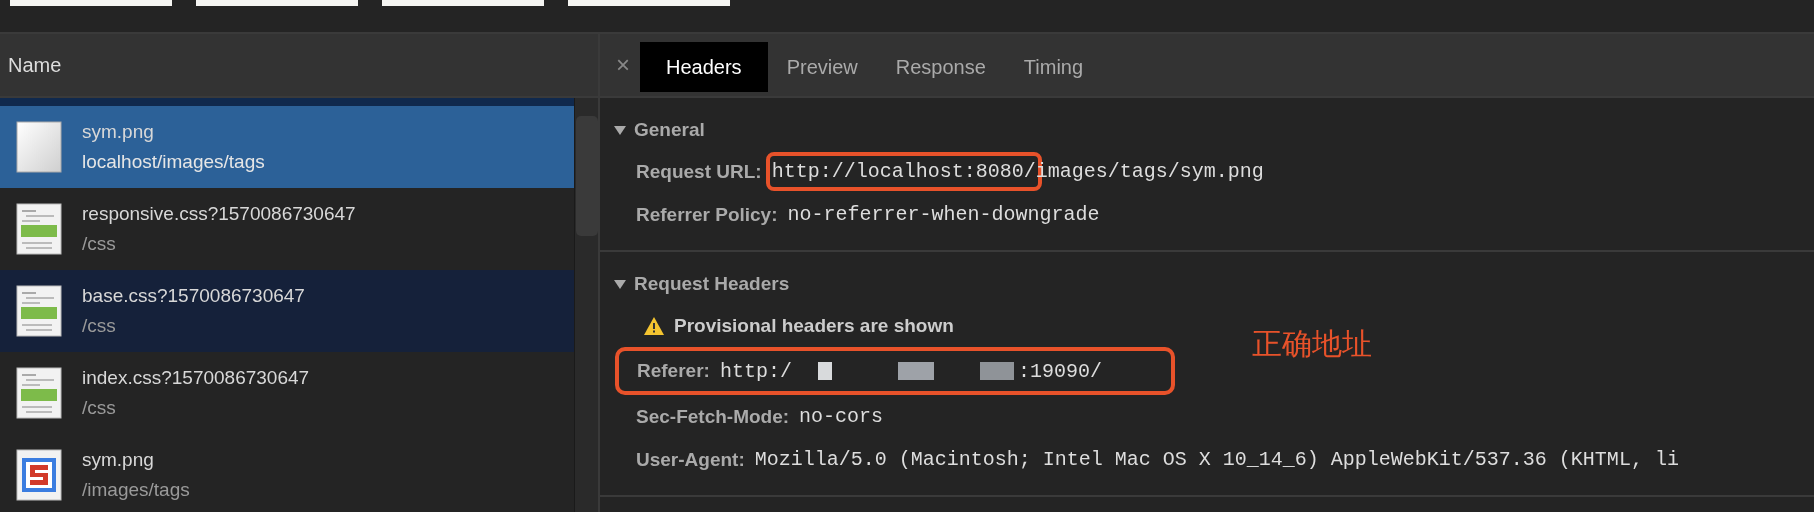  Describe the element at coordinates (814, 325) in the screenshot. I see `warning-text: Provisional headers are shown` at that location.